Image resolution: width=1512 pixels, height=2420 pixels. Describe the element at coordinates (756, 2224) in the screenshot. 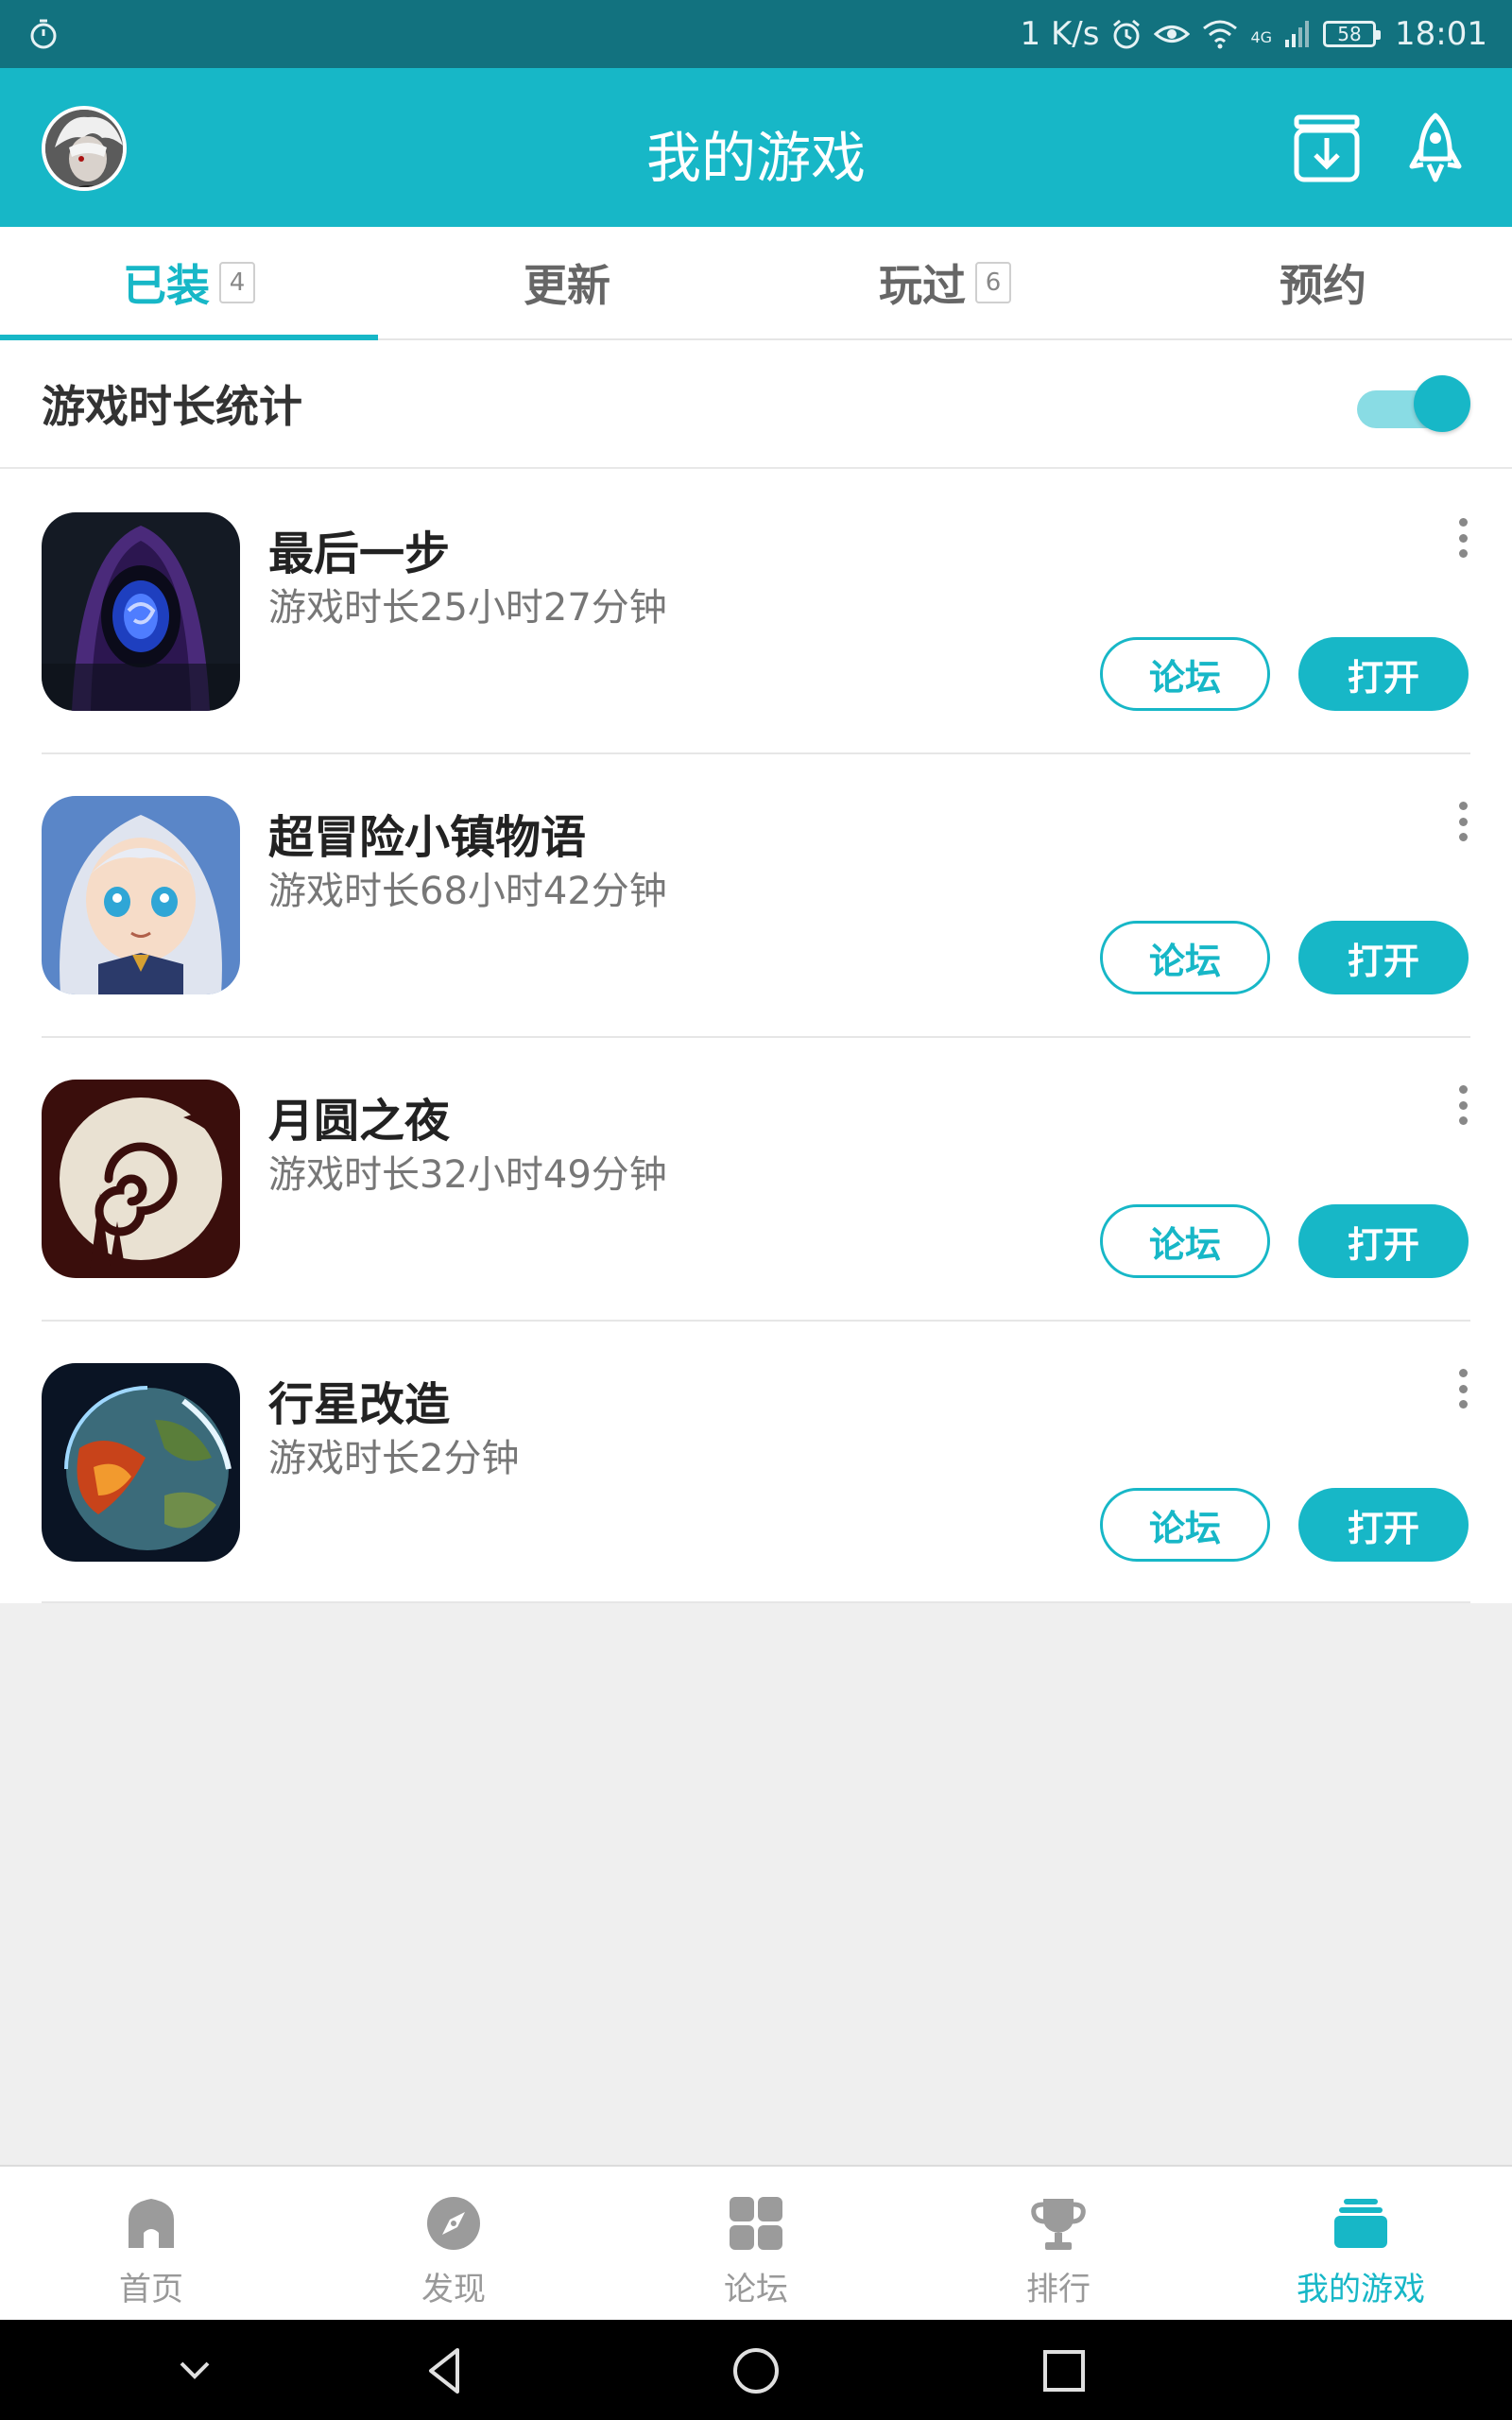

I see `grid-icon` at that location.